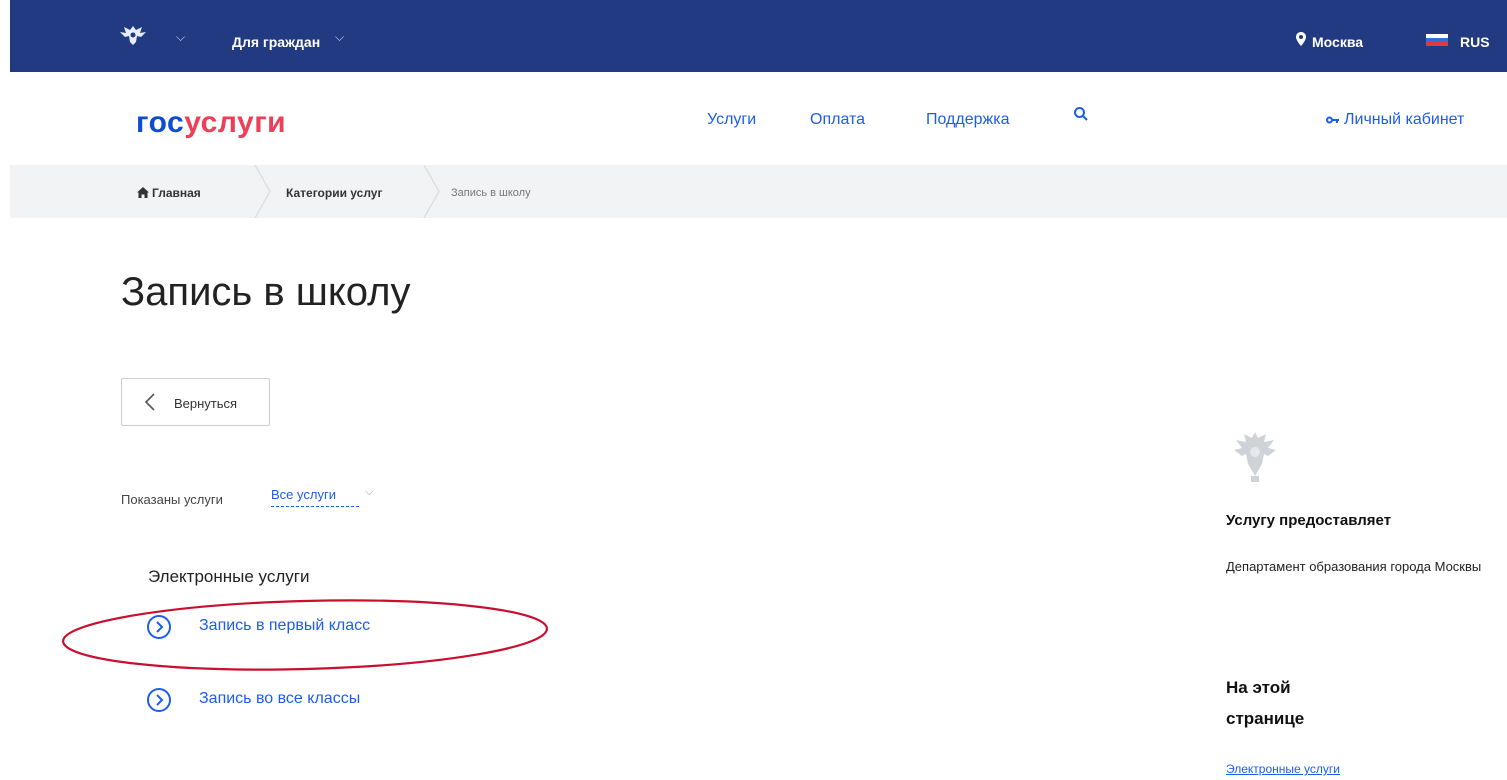  I want to click on filter-label: Показаны услуги, so click(172, 499).